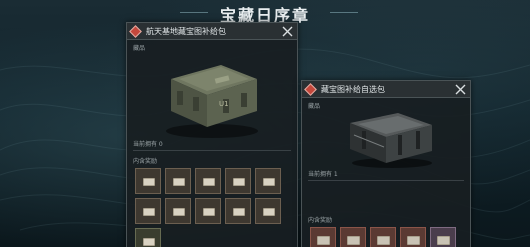 The image size is (530, 247). I want to click on panel-title: 航天基地藏宝图补给包, so click(186, 31).